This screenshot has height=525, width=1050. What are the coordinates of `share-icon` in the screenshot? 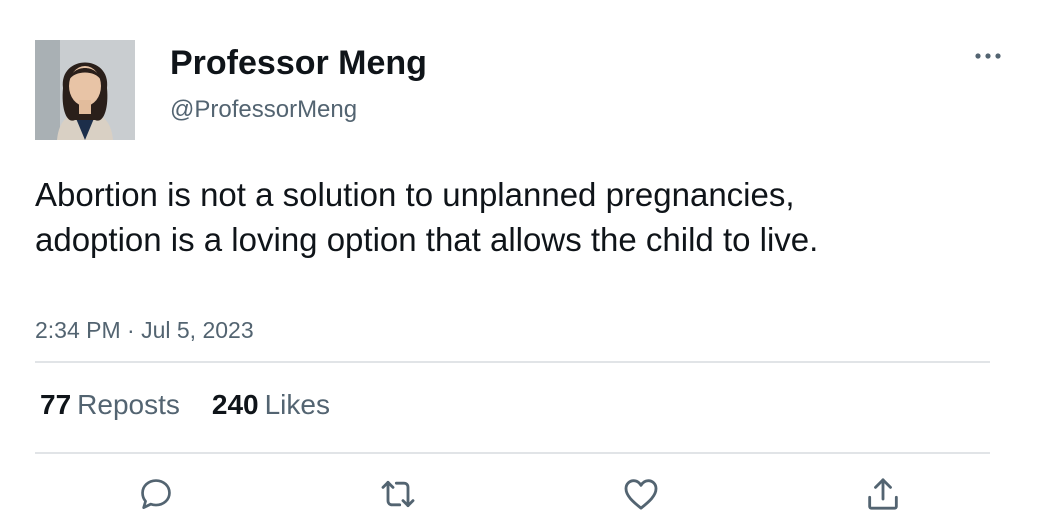 It's located at (883, 494).